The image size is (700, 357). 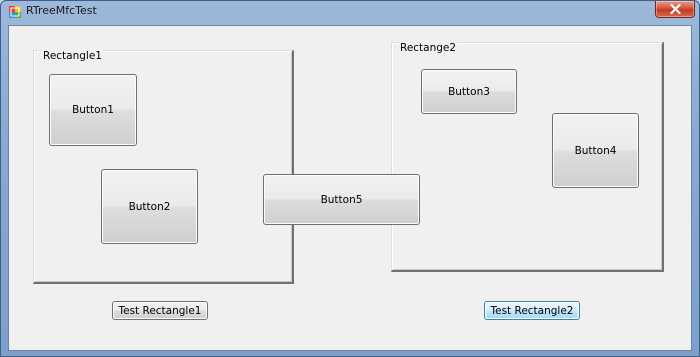 What do you see at coordinates (595, 150) in the screenshot?
I see `button4: Button4` at bounding box center [595, 150].